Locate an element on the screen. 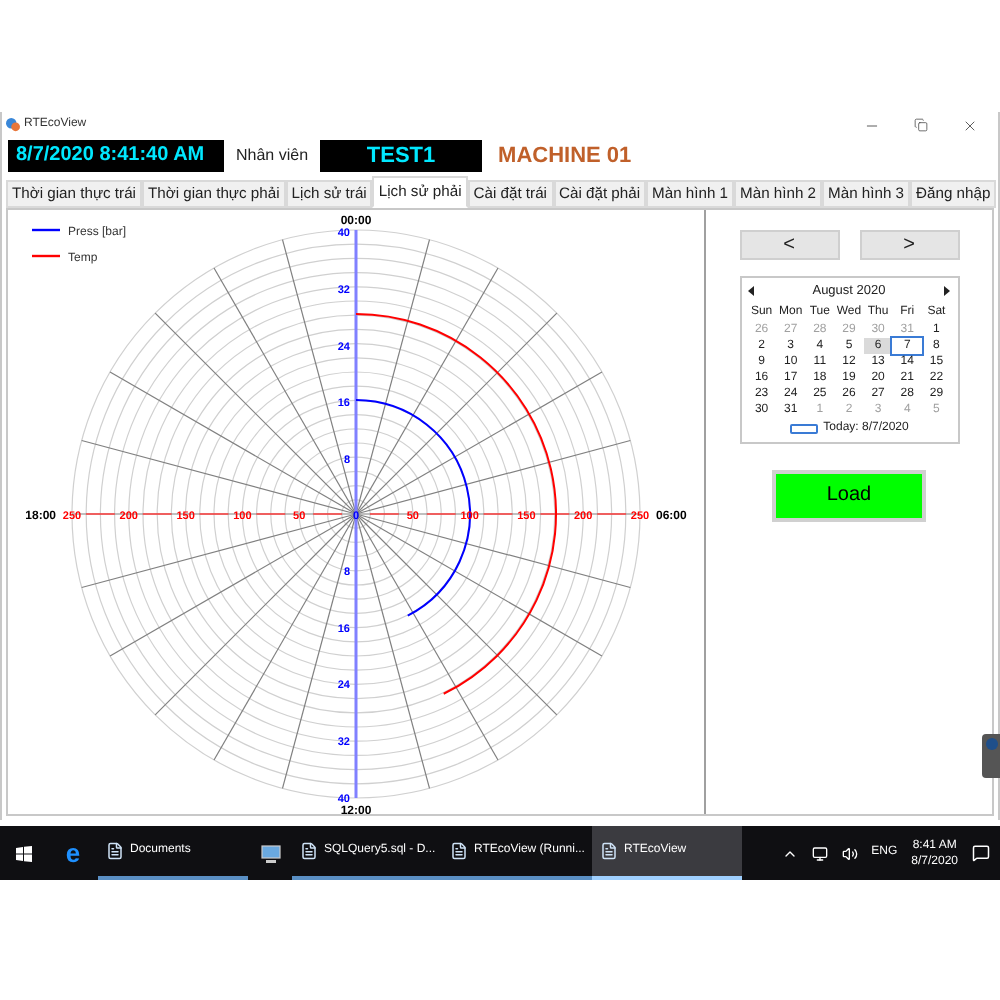 Image resolution: width=1000 pixels, height=1000 pixels. browser-icon: e is located at coordinates (73, 853).